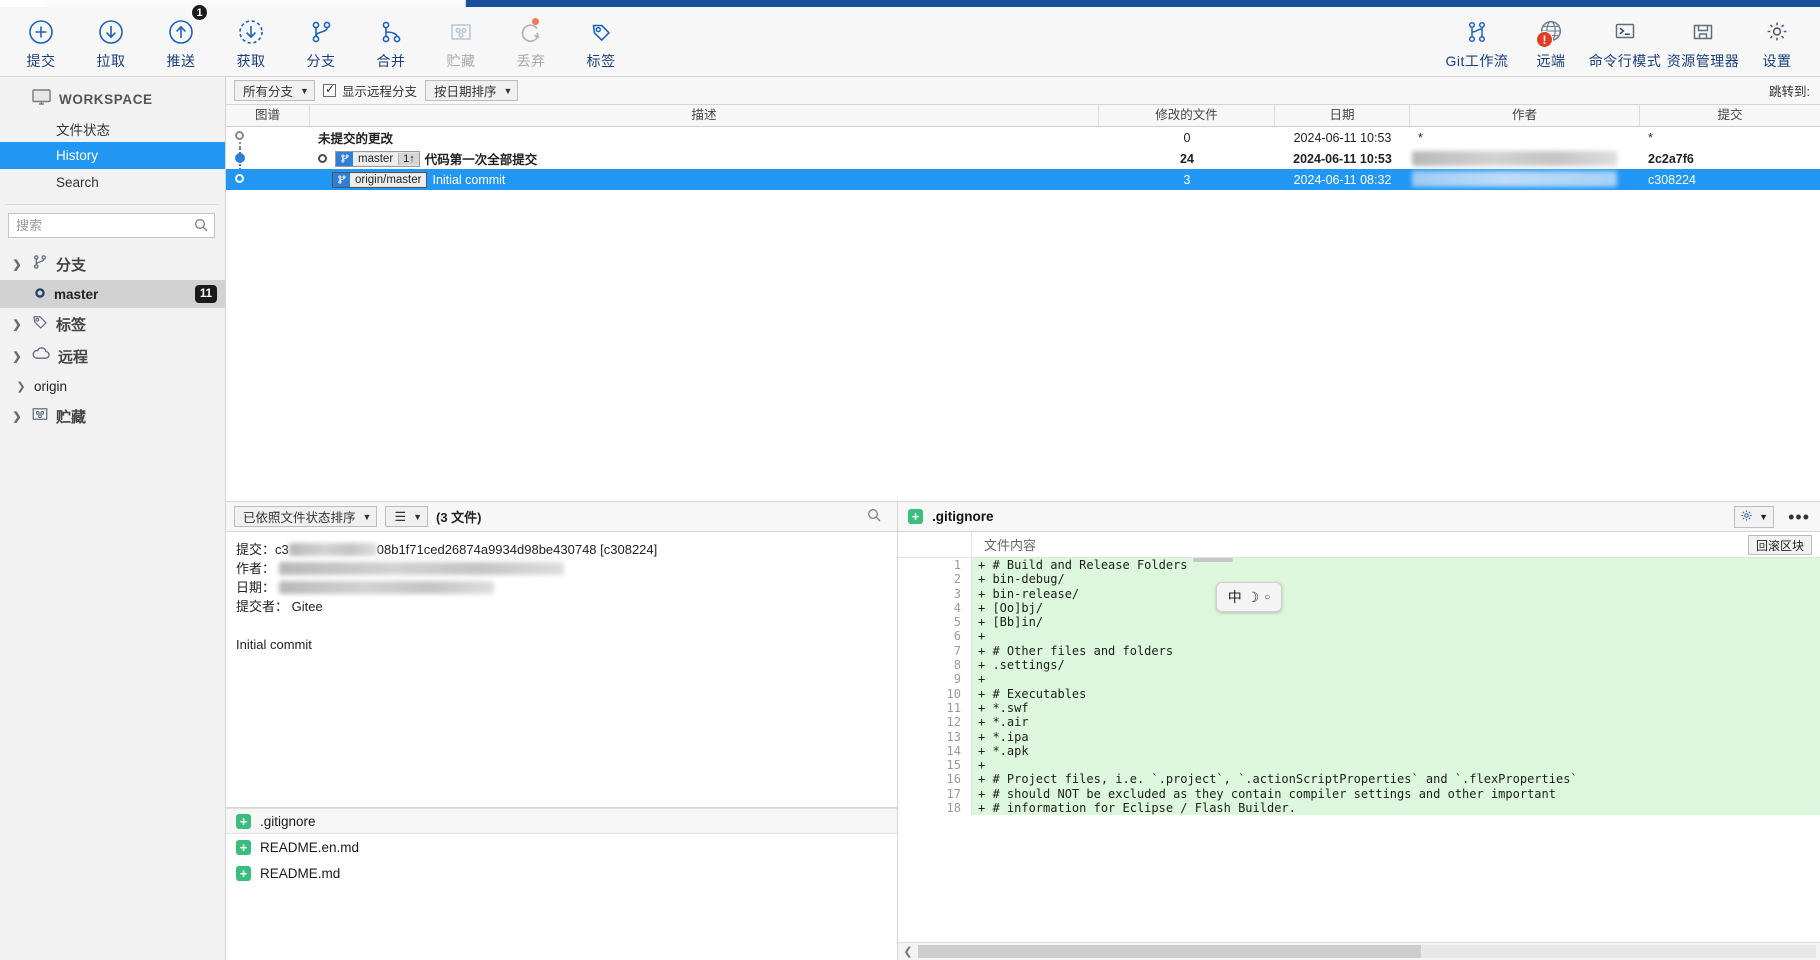 This screenshot has height=960, width=1820. What do you see at coordinates (1477, 41) in the screenshot?
I see `toolbar-gitflow-button: Git工作流` at bounding box center [1477, 41].